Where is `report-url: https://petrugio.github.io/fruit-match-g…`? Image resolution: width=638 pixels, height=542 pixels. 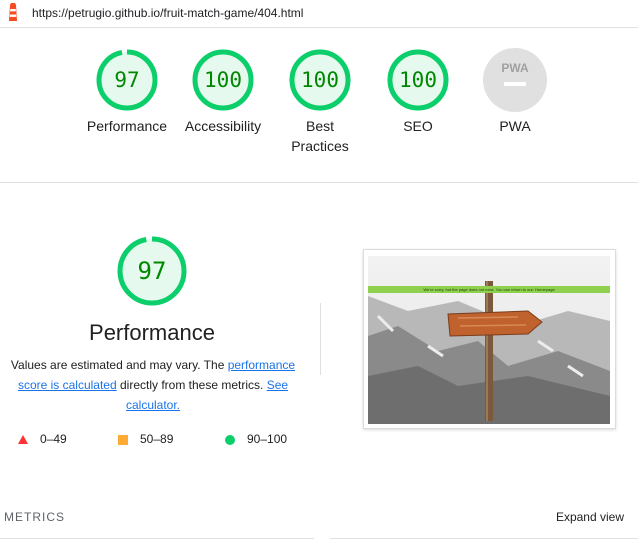 report-url: https://petrugio.github.io/fruit-match-g… is located at coordinates (167, 13).